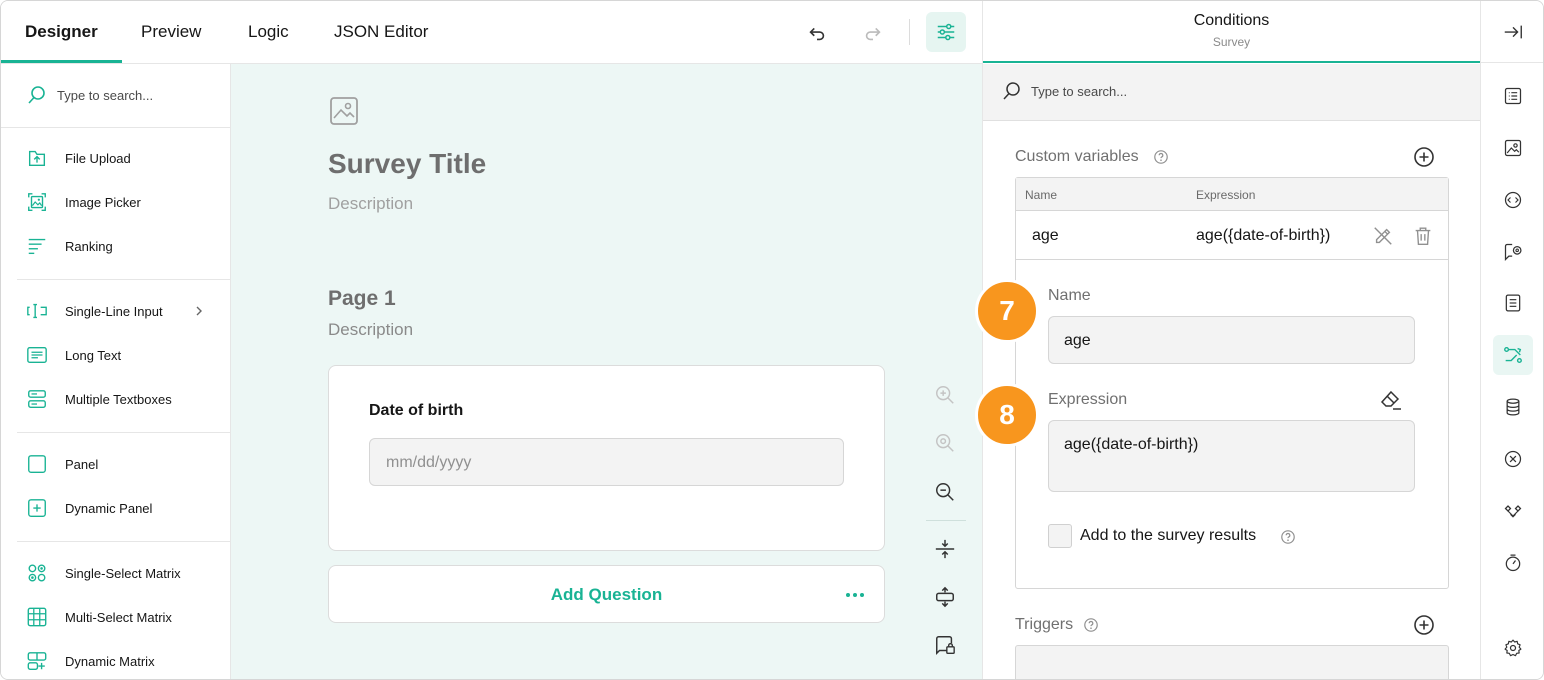  I want to click on toolbox-item-long-text: Long Text, so click(116, 355).